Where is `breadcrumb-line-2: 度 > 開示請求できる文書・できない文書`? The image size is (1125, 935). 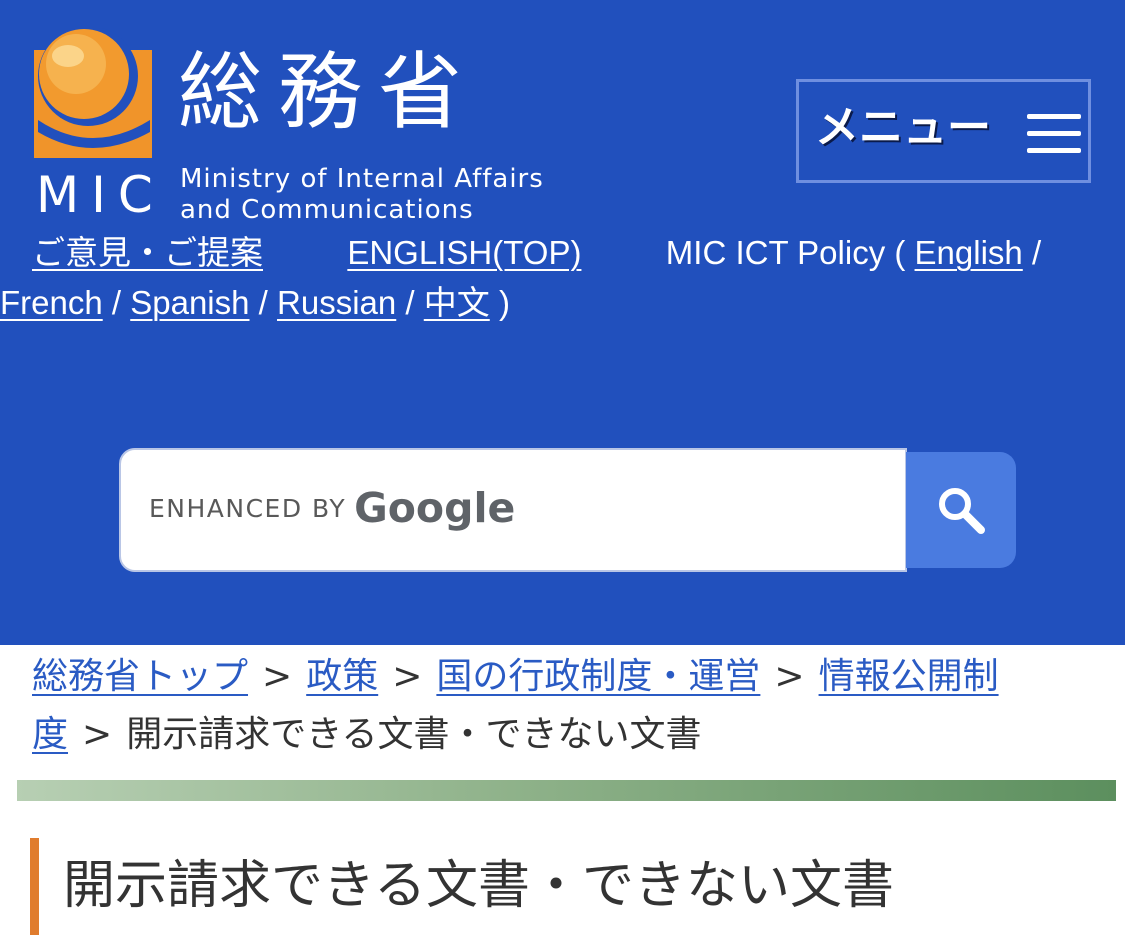
breadcrumb-line-2: 度 > 開示請求できる文書・できない文書 is located at coordinates (366, 735).